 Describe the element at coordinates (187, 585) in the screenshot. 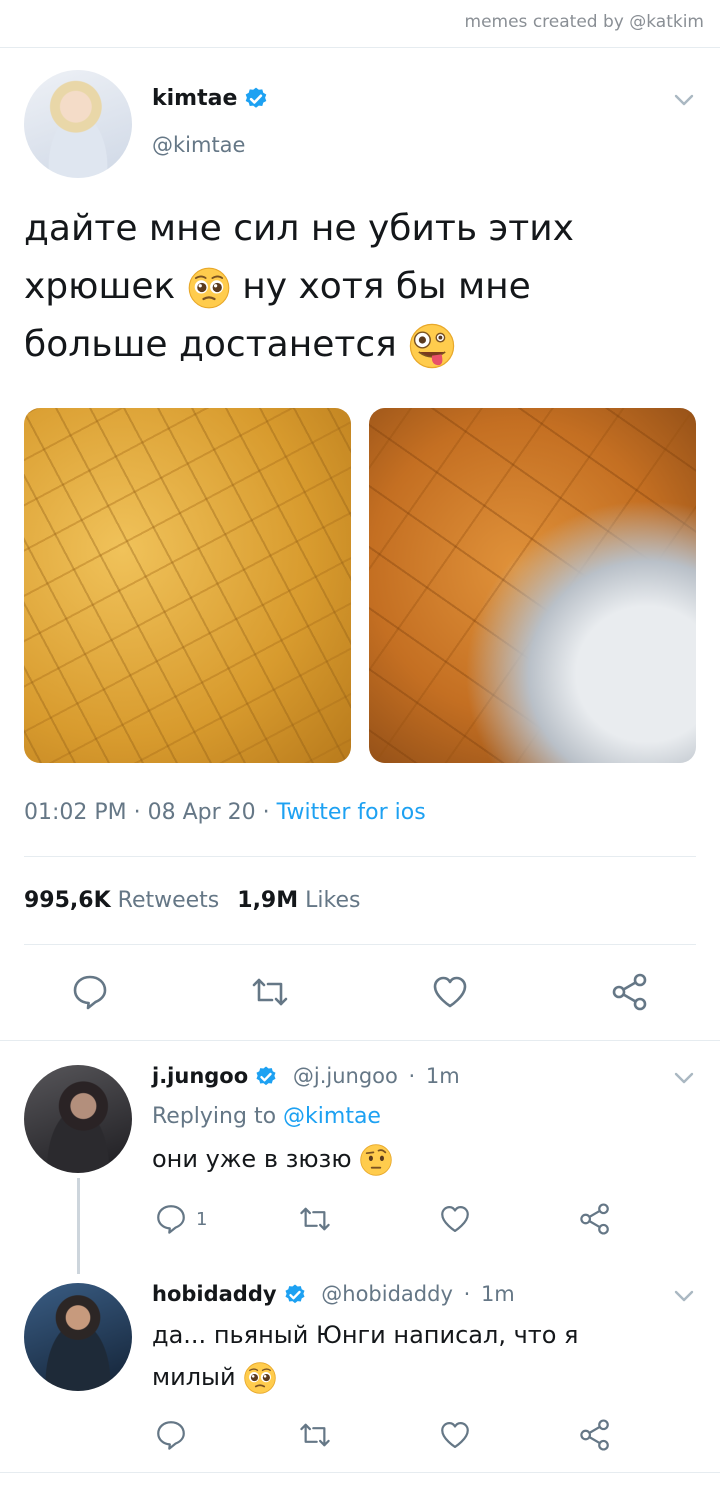

I see `photo-french-fries` at that location.